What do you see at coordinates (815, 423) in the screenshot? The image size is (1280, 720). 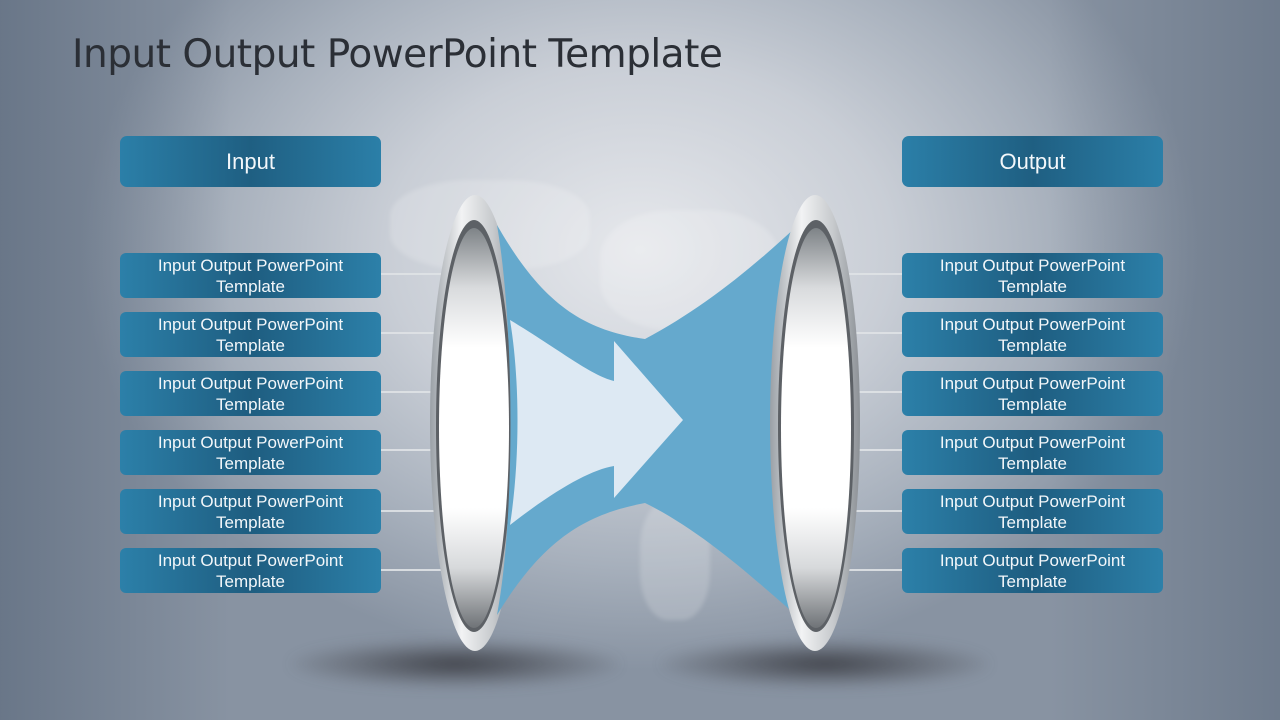 I see `right-portal-icon` at bounding box center [815, 423].